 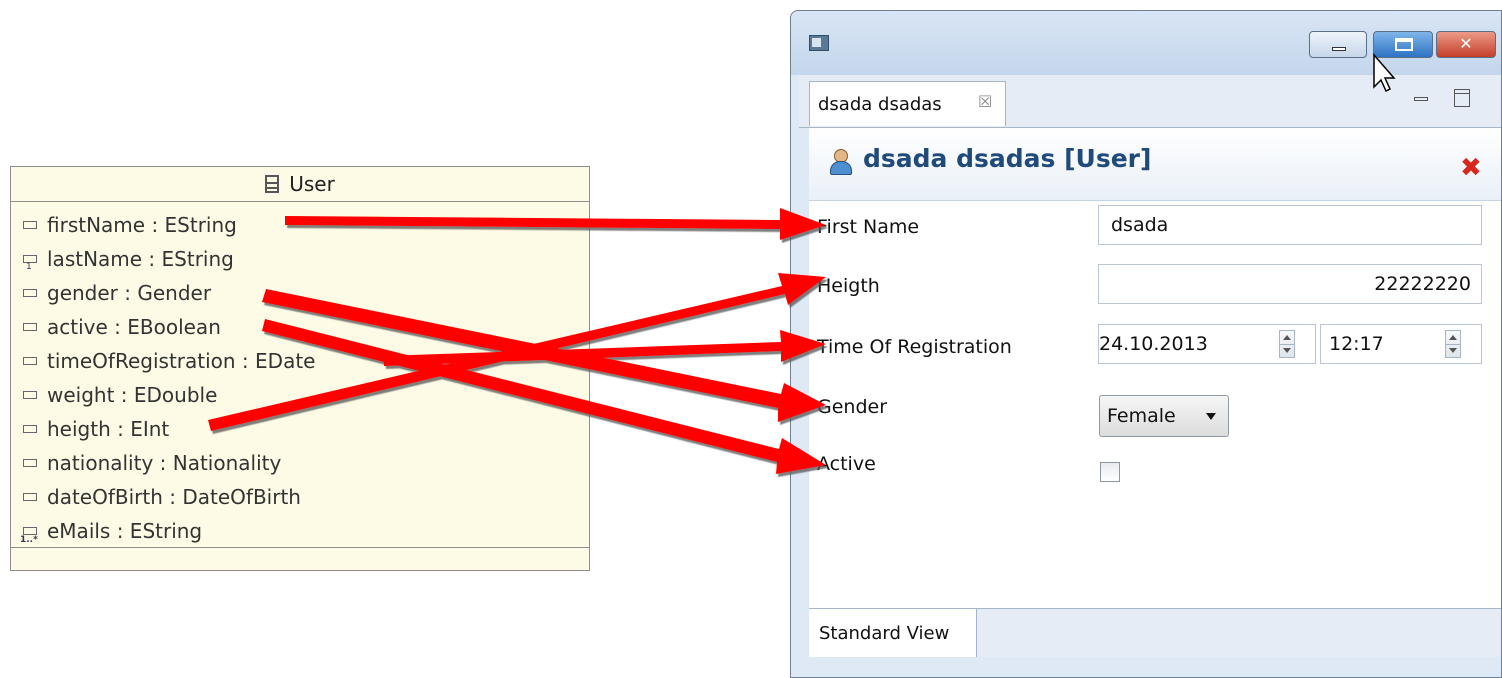 I want to click on mouse-cursor-icon, so click(x=1384, y=72).